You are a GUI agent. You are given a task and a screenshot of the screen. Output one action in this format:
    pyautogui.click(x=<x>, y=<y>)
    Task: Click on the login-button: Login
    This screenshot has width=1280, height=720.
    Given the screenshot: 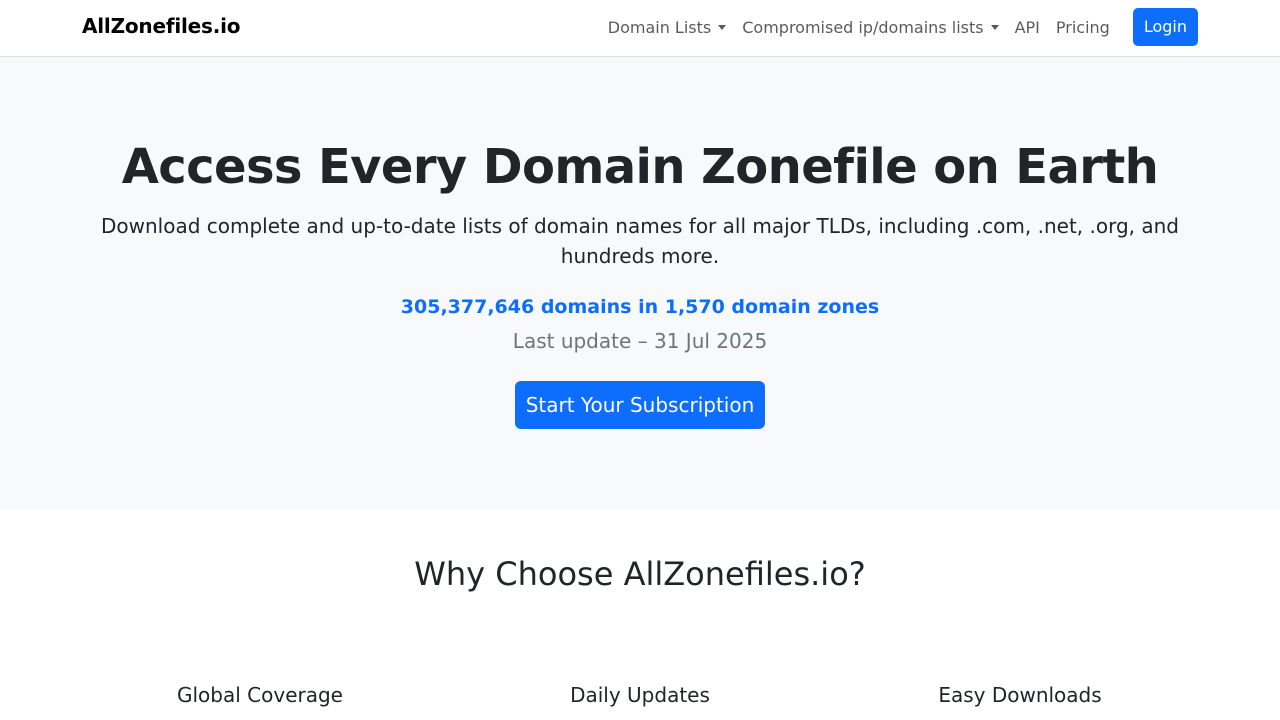 What is the action you would take?
    pyautogui.click(x=1165, y=27)
    